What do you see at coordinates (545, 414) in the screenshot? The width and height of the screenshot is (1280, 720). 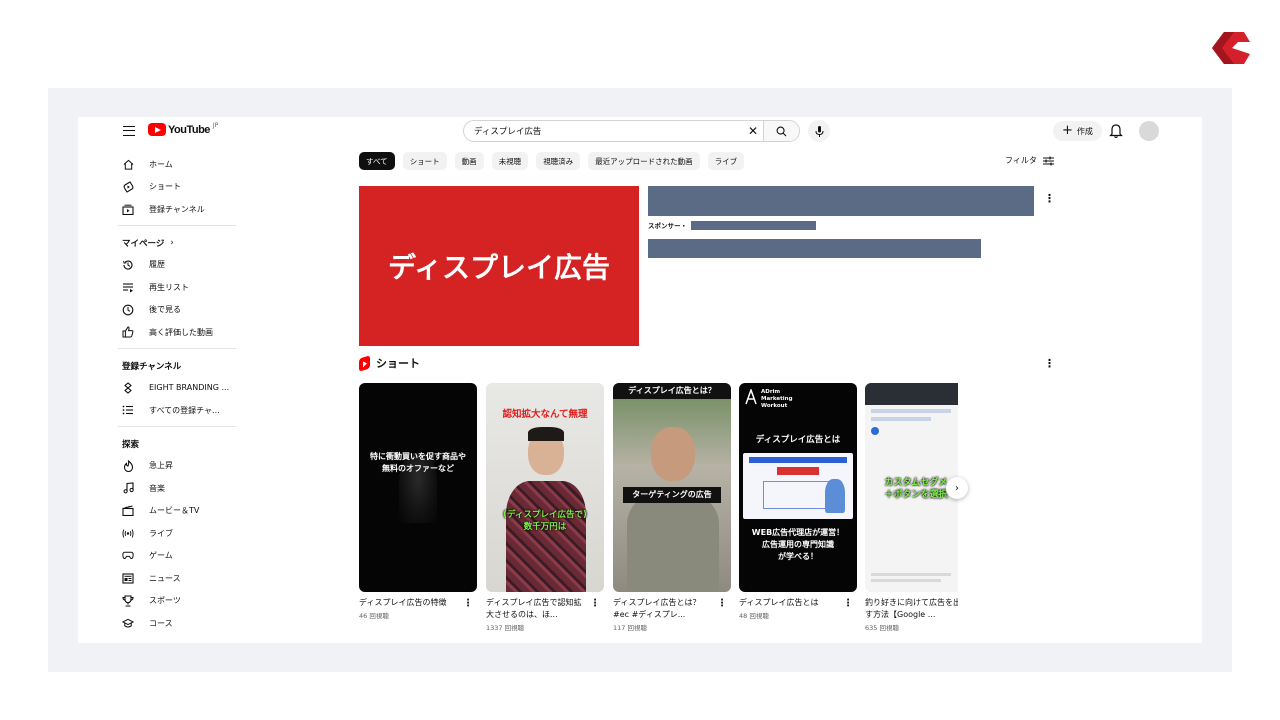 I see `short-overlay-top: 認知拡大なんて無理` at bounding box center [545, 414].